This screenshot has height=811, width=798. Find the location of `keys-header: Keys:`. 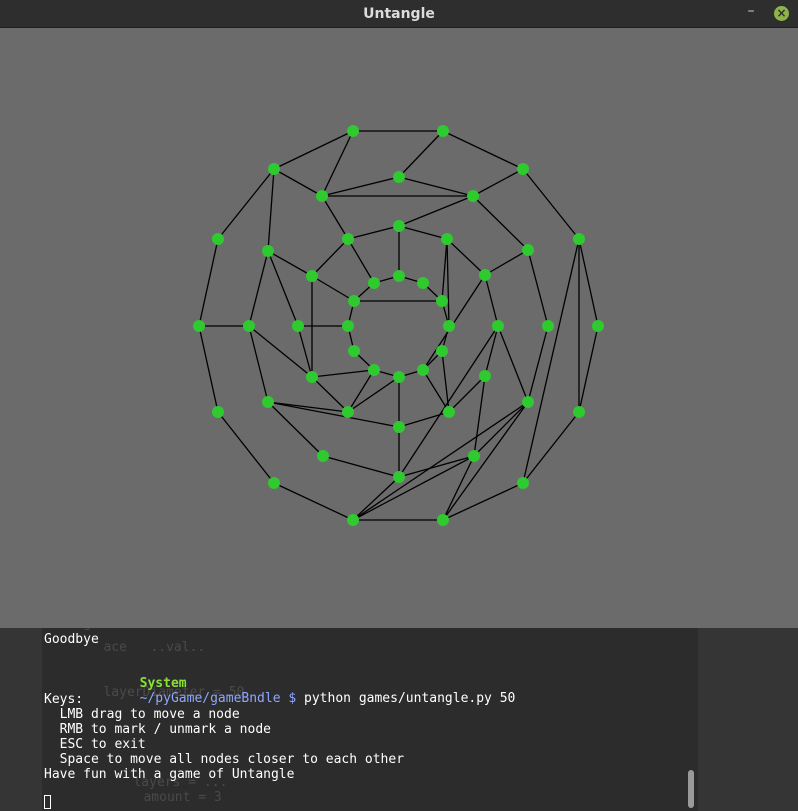

keys-header: Keys: is located at coordinates (64, 699).